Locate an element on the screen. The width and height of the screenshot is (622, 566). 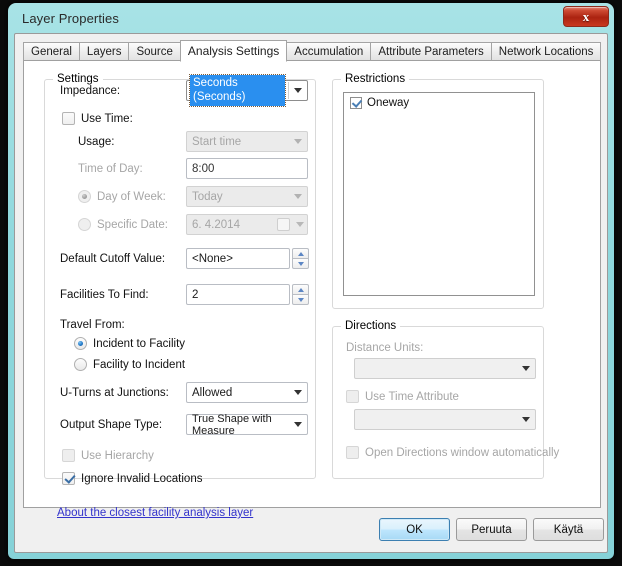
facilities-to-find-input: 2 is located at coordinates (238, 294).